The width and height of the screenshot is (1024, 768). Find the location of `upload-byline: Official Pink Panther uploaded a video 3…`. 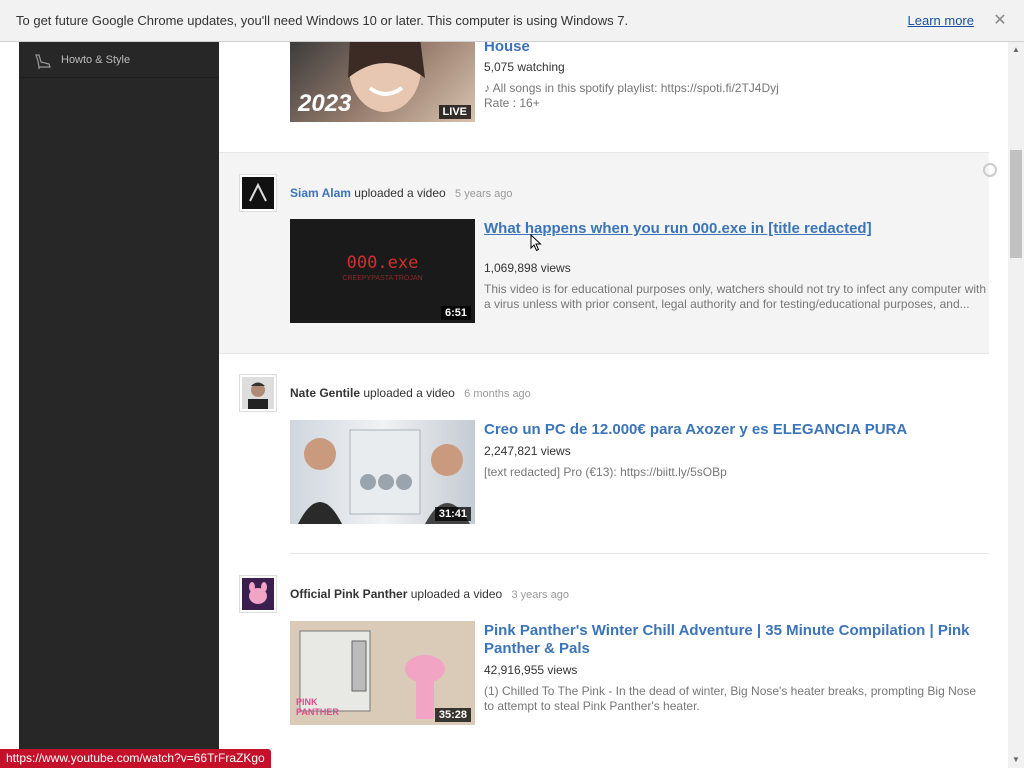

upload-byline: Official Pink Panther uploaded a video 3… is located at coordinates (429, 594).